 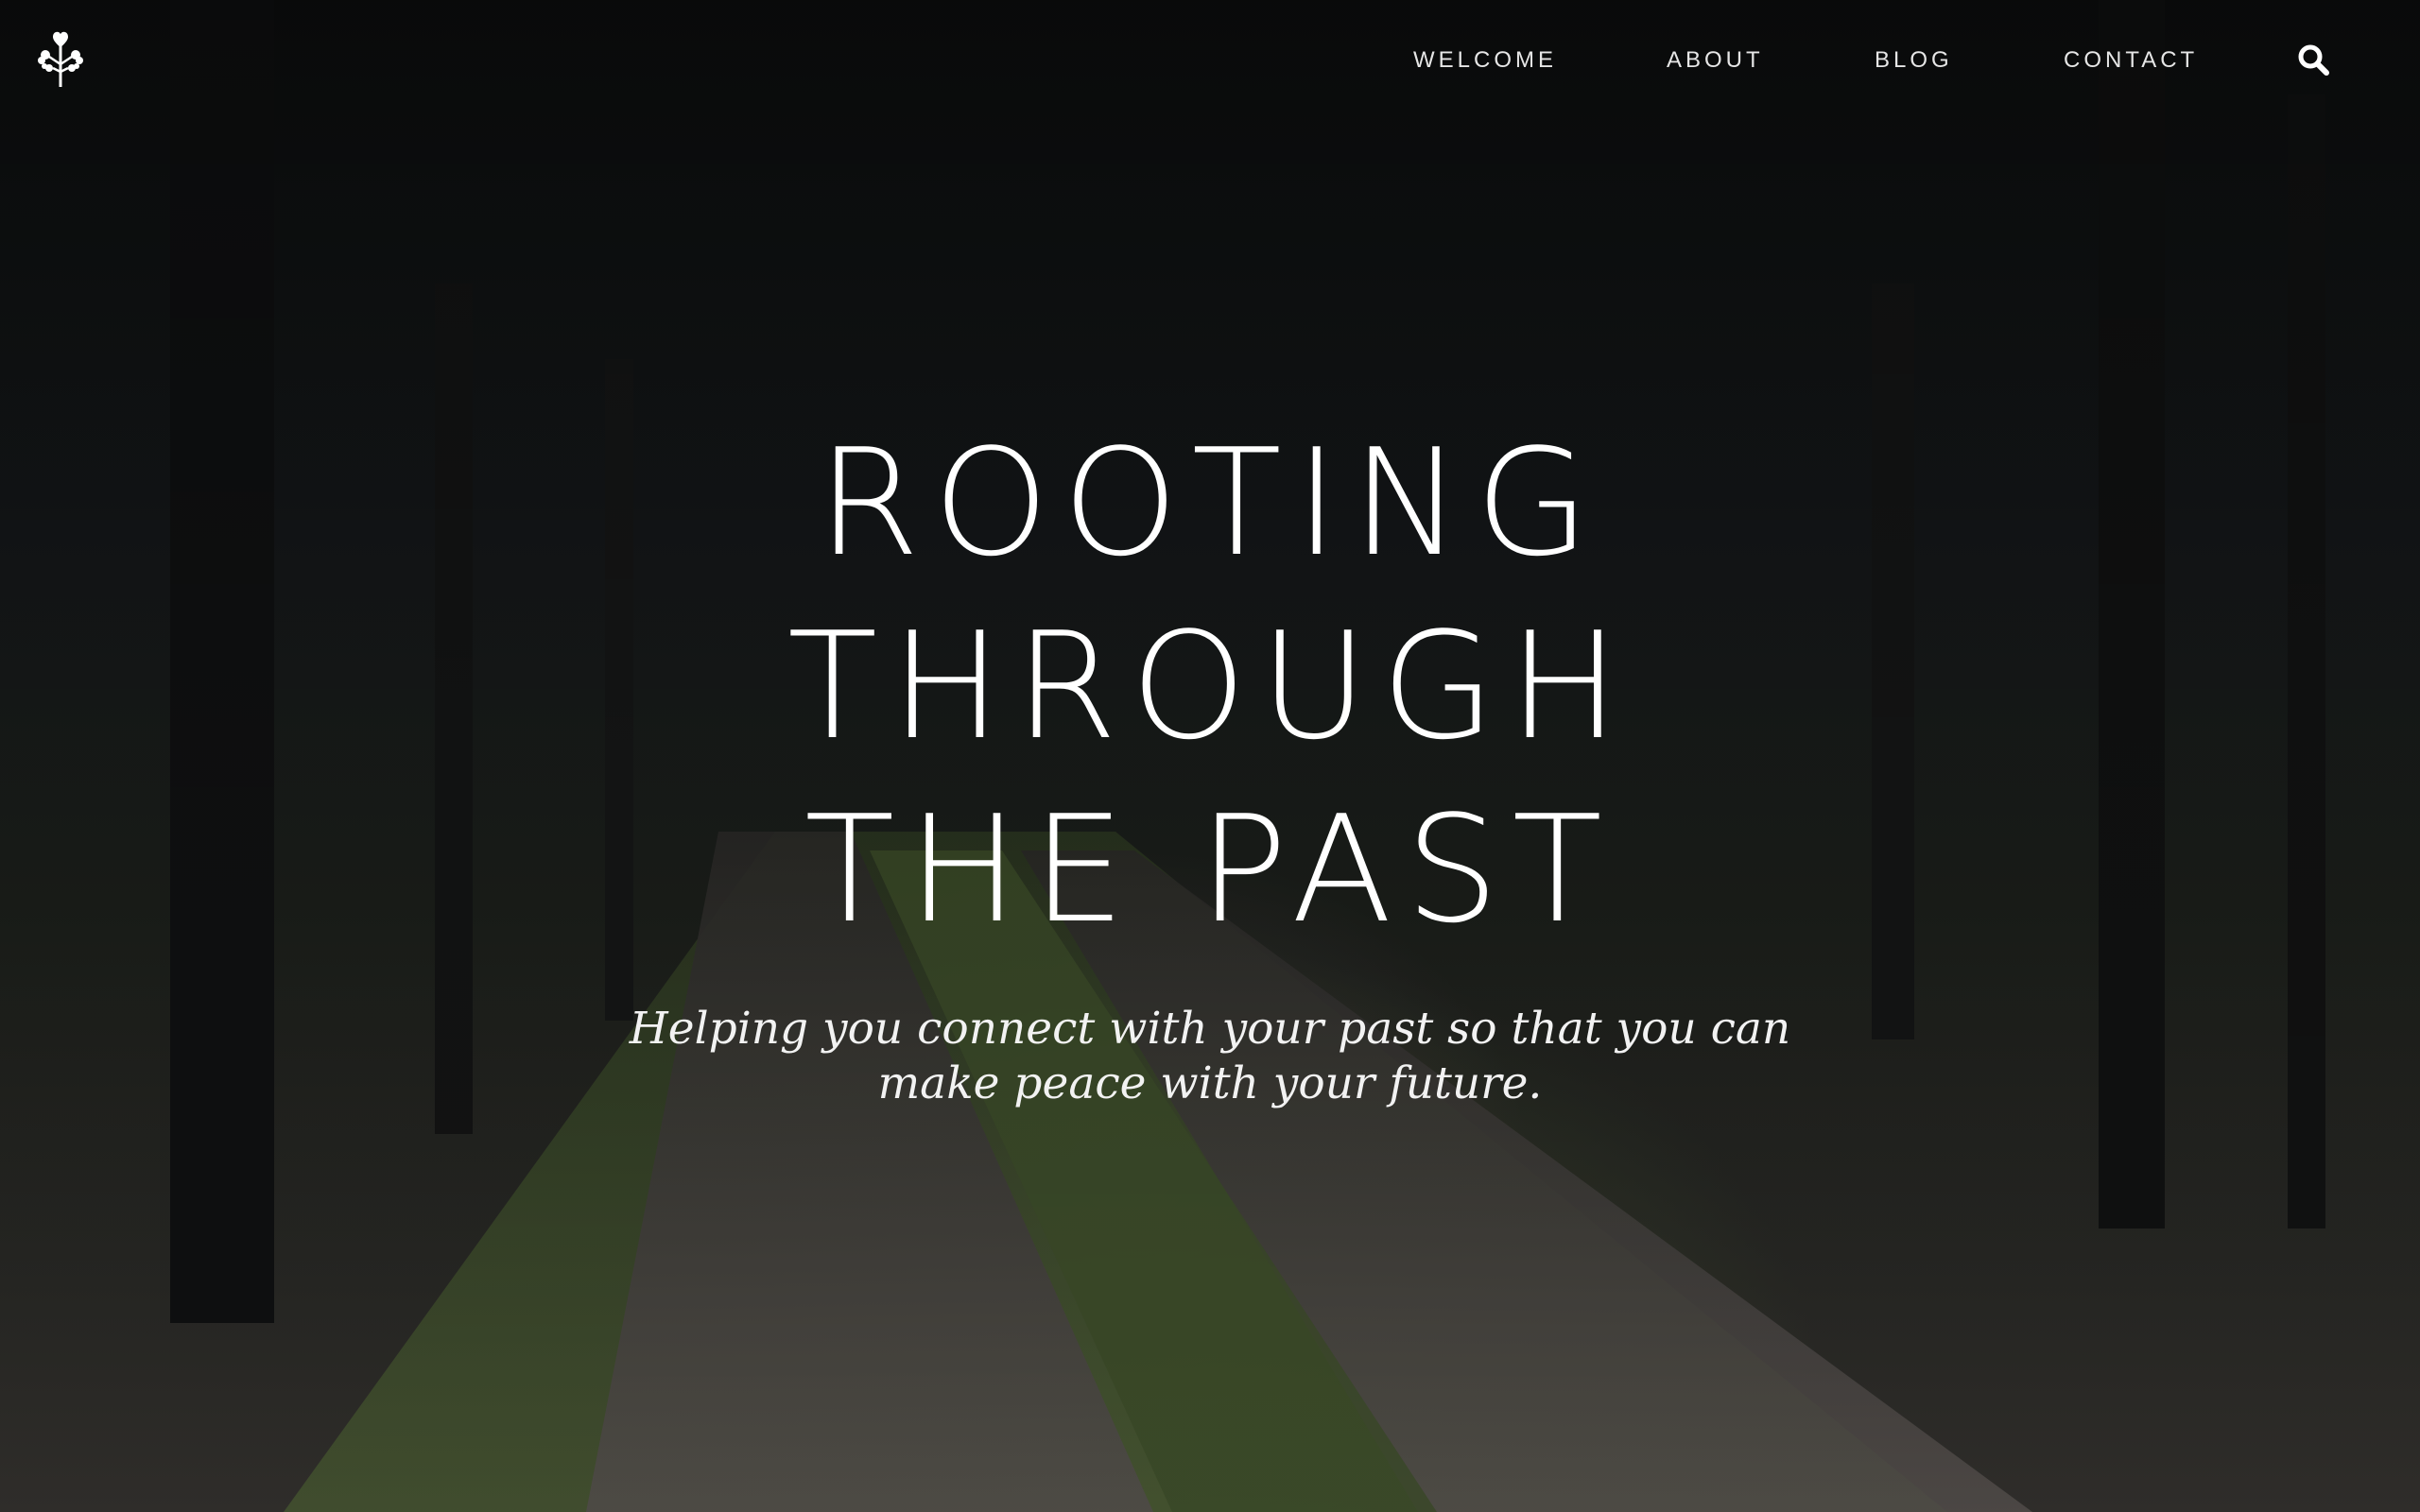 I want to click on search-icon, so click(x=2314, y=60).